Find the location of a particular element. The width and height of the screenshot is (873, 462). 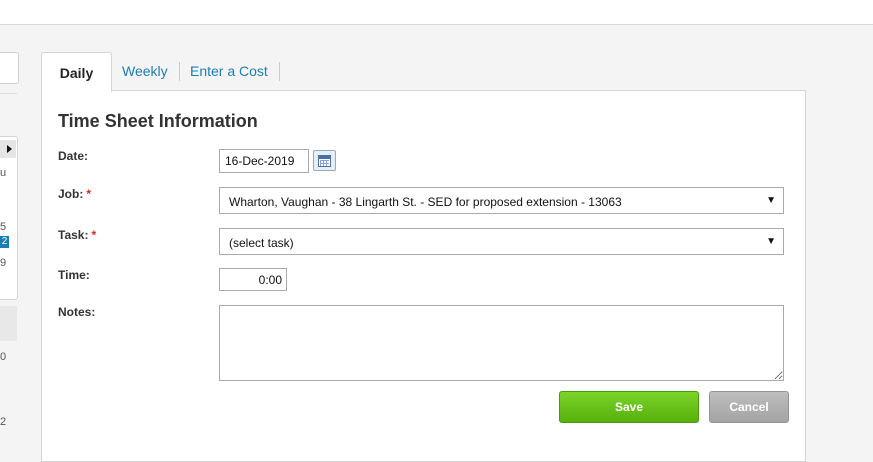

sidebar-panel is located at coordinates (9, 218).